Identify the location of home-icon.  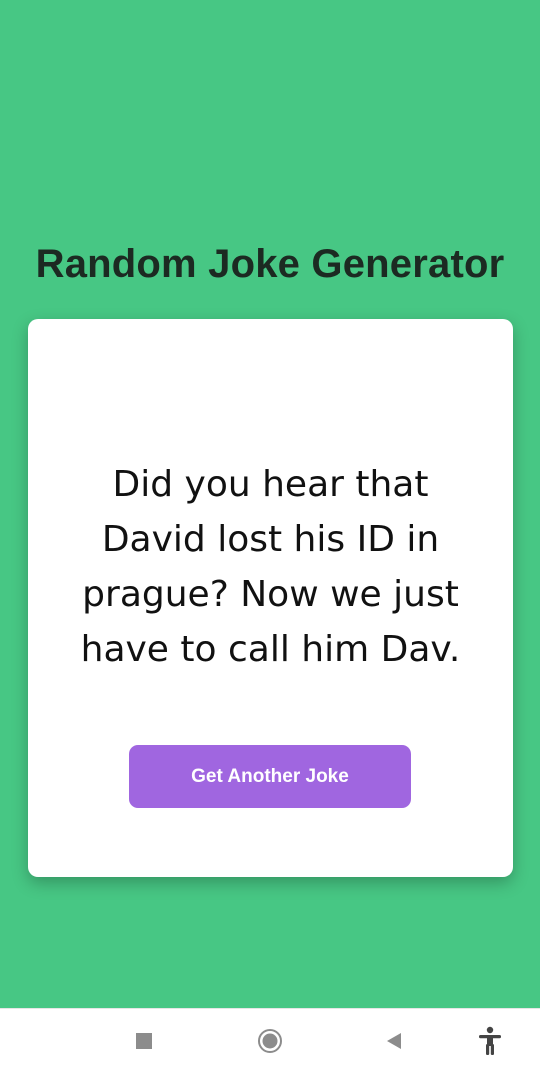
(270, 1041).